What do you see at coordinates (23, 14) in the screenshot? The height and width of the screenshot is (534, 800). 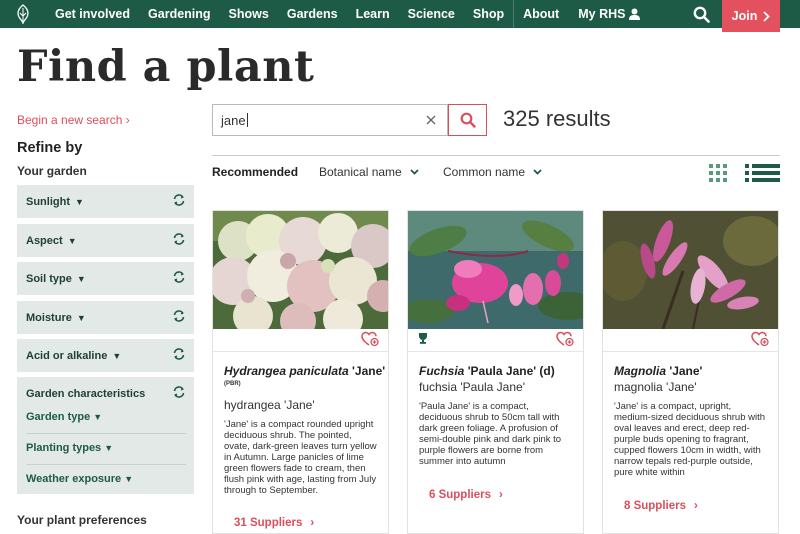 I see `rhs-logo-icon` at bounding box center [23, 14].